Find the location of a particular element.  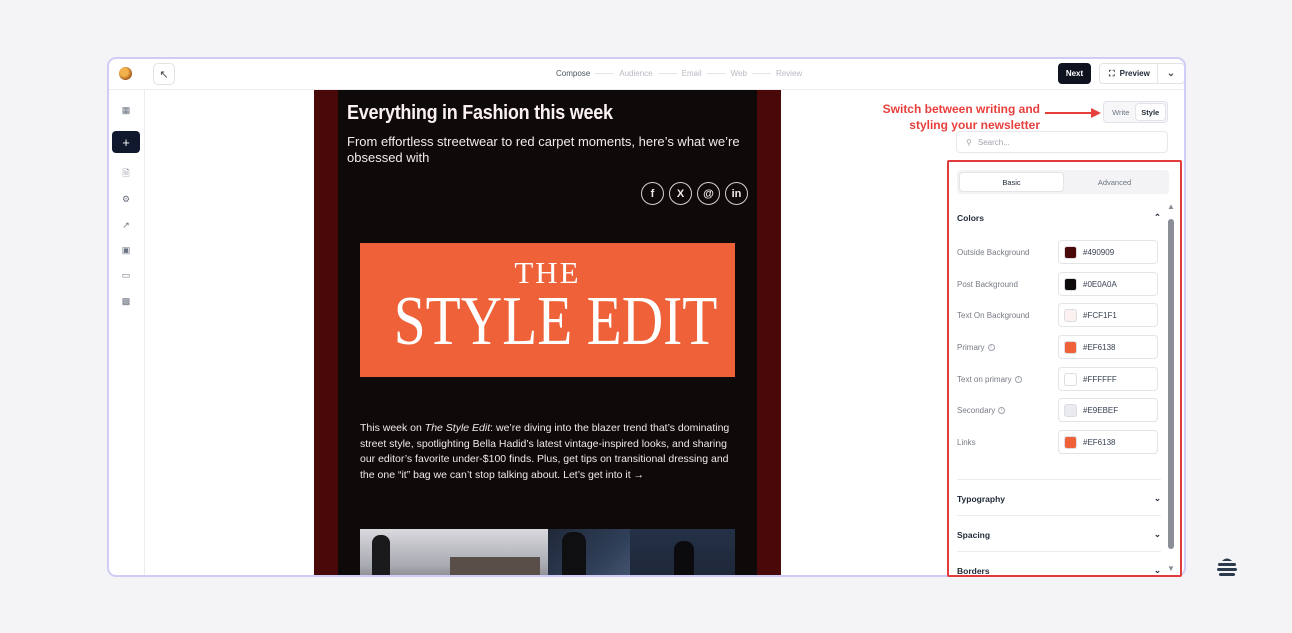

beehiiv-logo-icon is located at coordinates (1227, 567).